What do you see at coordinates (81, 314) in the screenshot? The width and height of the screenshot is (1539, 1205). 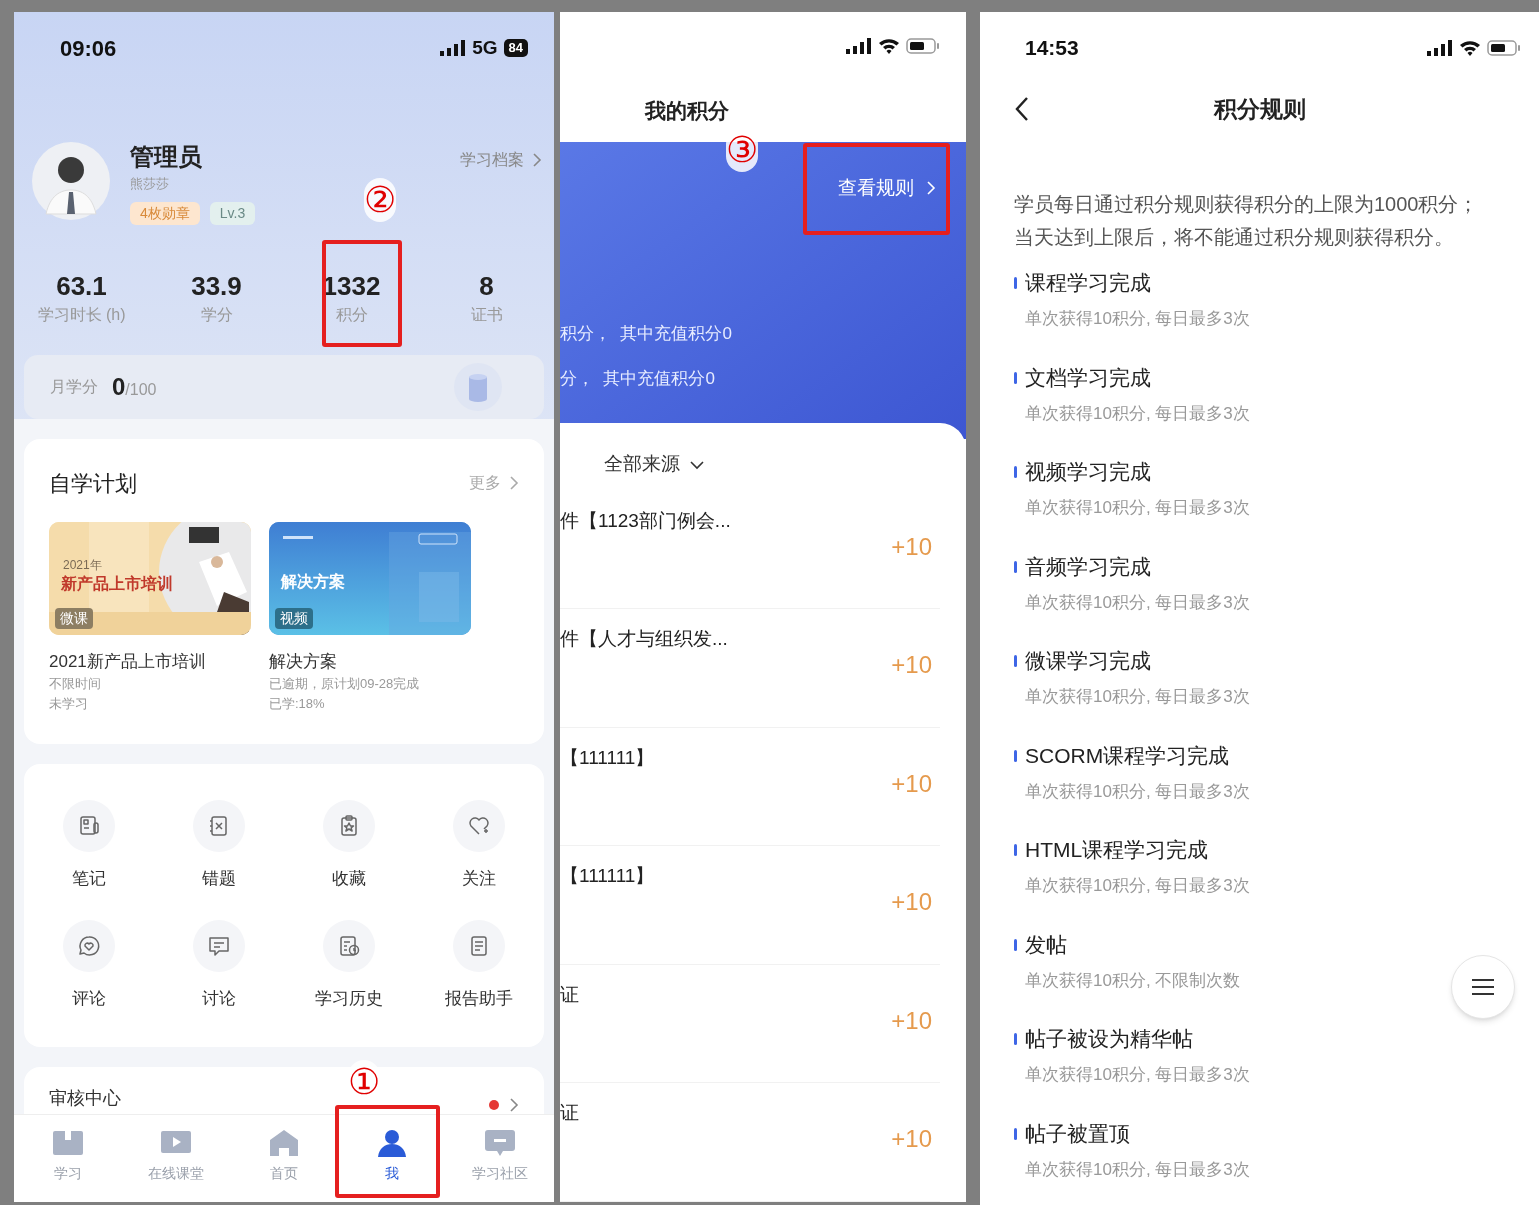 I see `stat-label: 学习时长 (h)` at bounding box center [81, 314].